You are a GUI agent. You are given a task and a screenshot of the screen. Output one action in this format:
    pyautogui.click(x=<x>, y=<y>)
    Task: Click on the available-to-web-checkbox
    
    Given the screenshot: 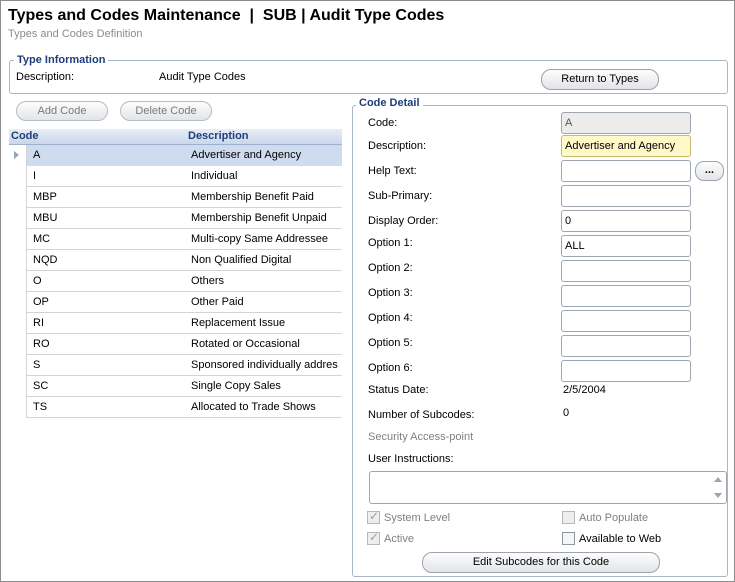 What is the action you would take?
    pyautogui.click(x=568, y=538)
    